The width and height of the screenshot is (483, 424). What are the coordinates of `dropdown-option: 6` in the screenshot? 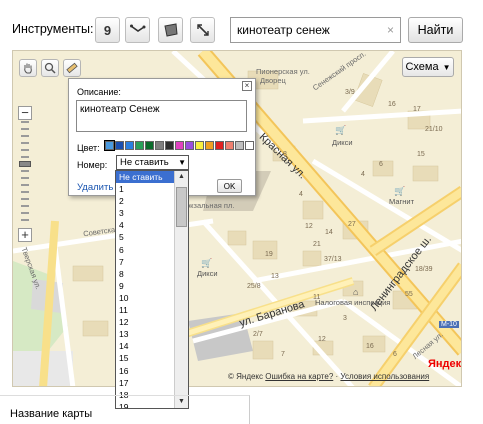 It's located at (145, 250).